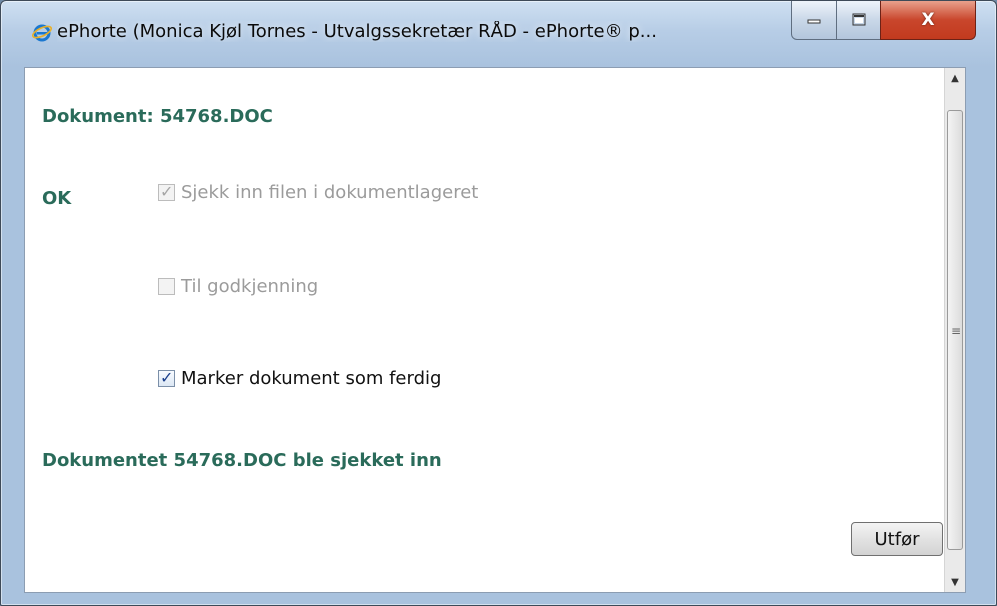 The image size is (997, 606). I want to click on minimize-icon, so click(814, 21).